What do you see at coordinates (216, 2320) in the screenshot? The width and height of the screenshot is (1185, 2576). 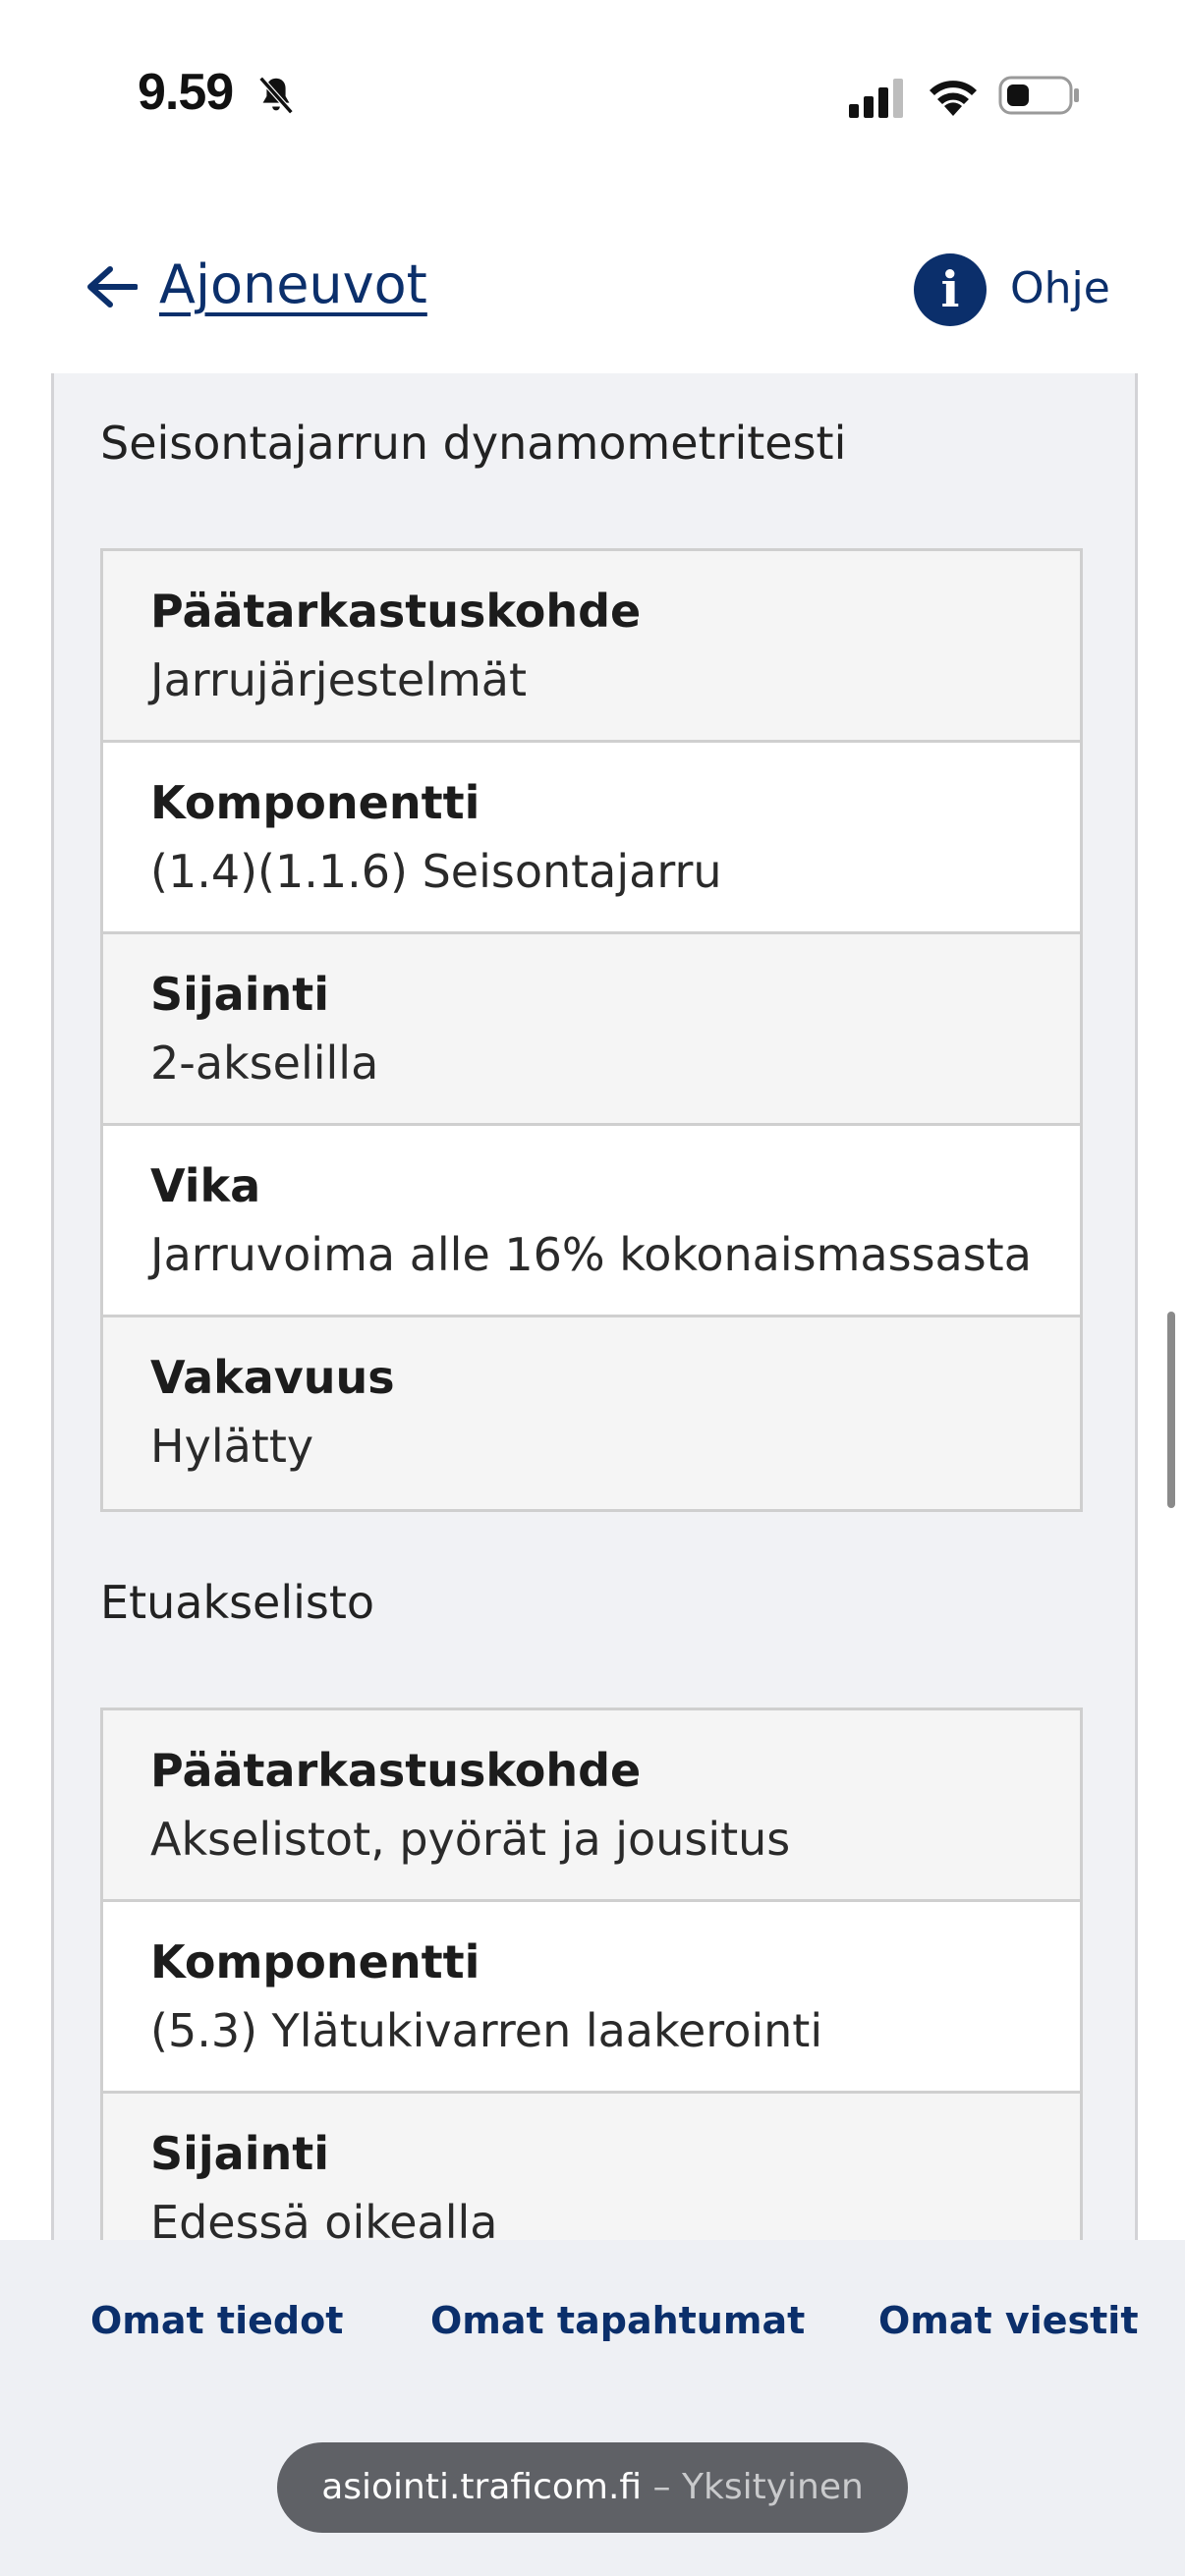 I see `tab-omat-tiedot: Omat tiedot` at bounding box center [216, 2320].